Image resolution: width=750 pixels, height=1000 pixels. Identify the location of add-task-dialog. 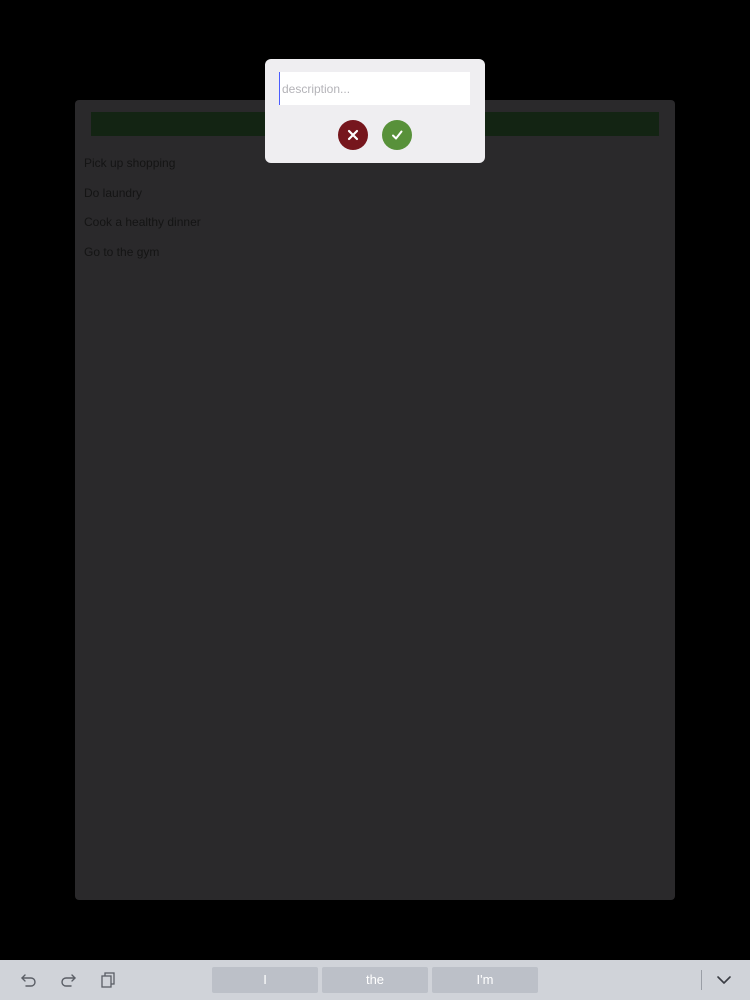
(375, 111).